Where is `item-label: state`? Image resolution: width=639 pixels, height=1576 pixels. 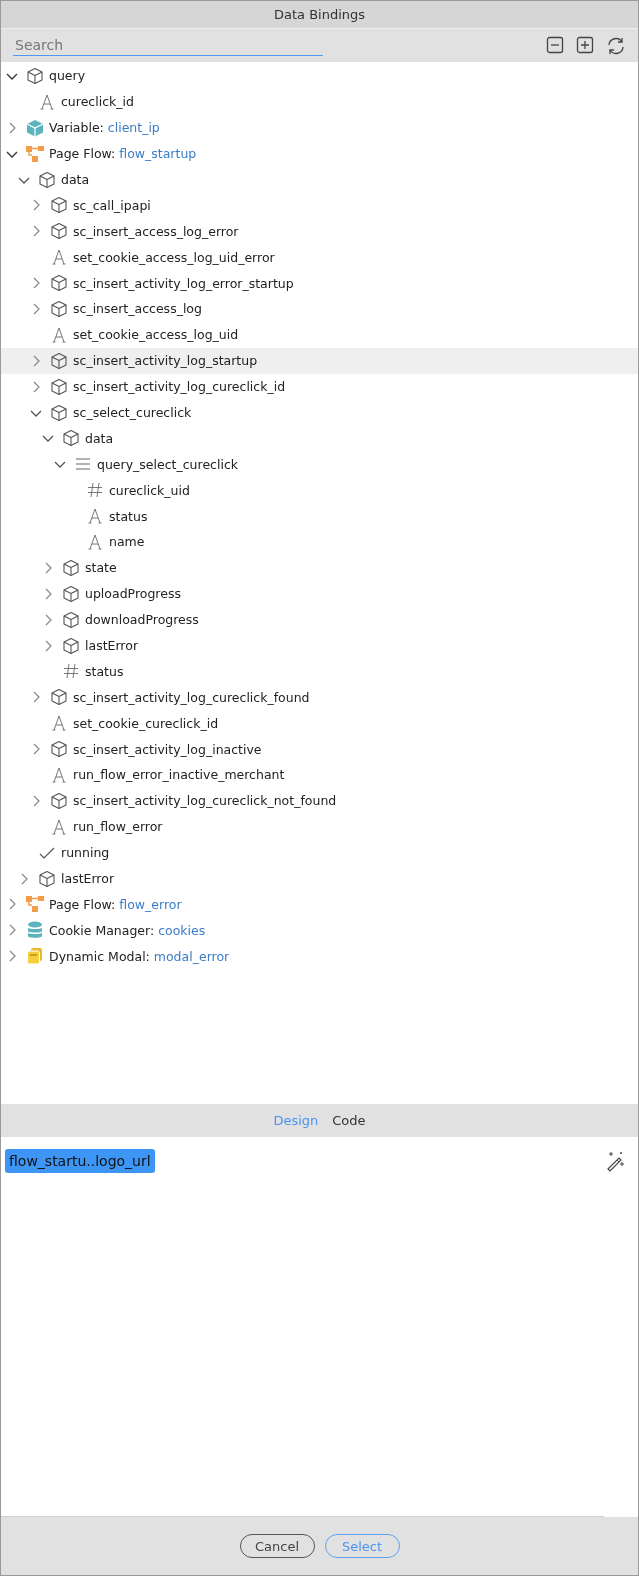
item-label: state is located at coordinates (101, 568).